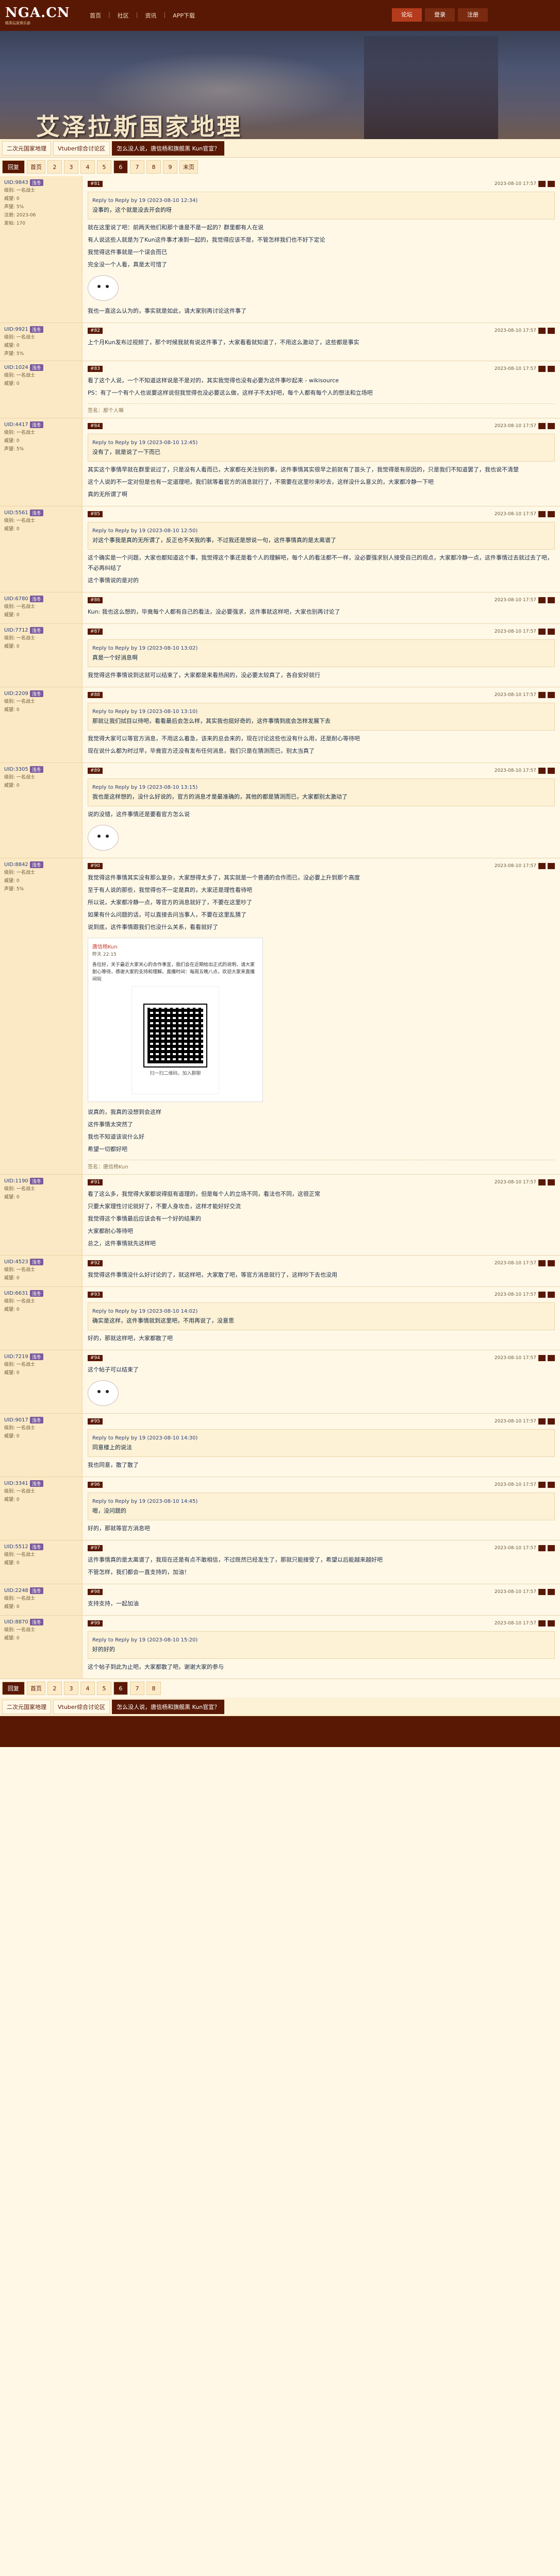  What do you see at coordinates (81, 148) in the screenshot?
I see `breadcrumb-item: Vtuber综合讨论区` at bounding box center [81, 148].